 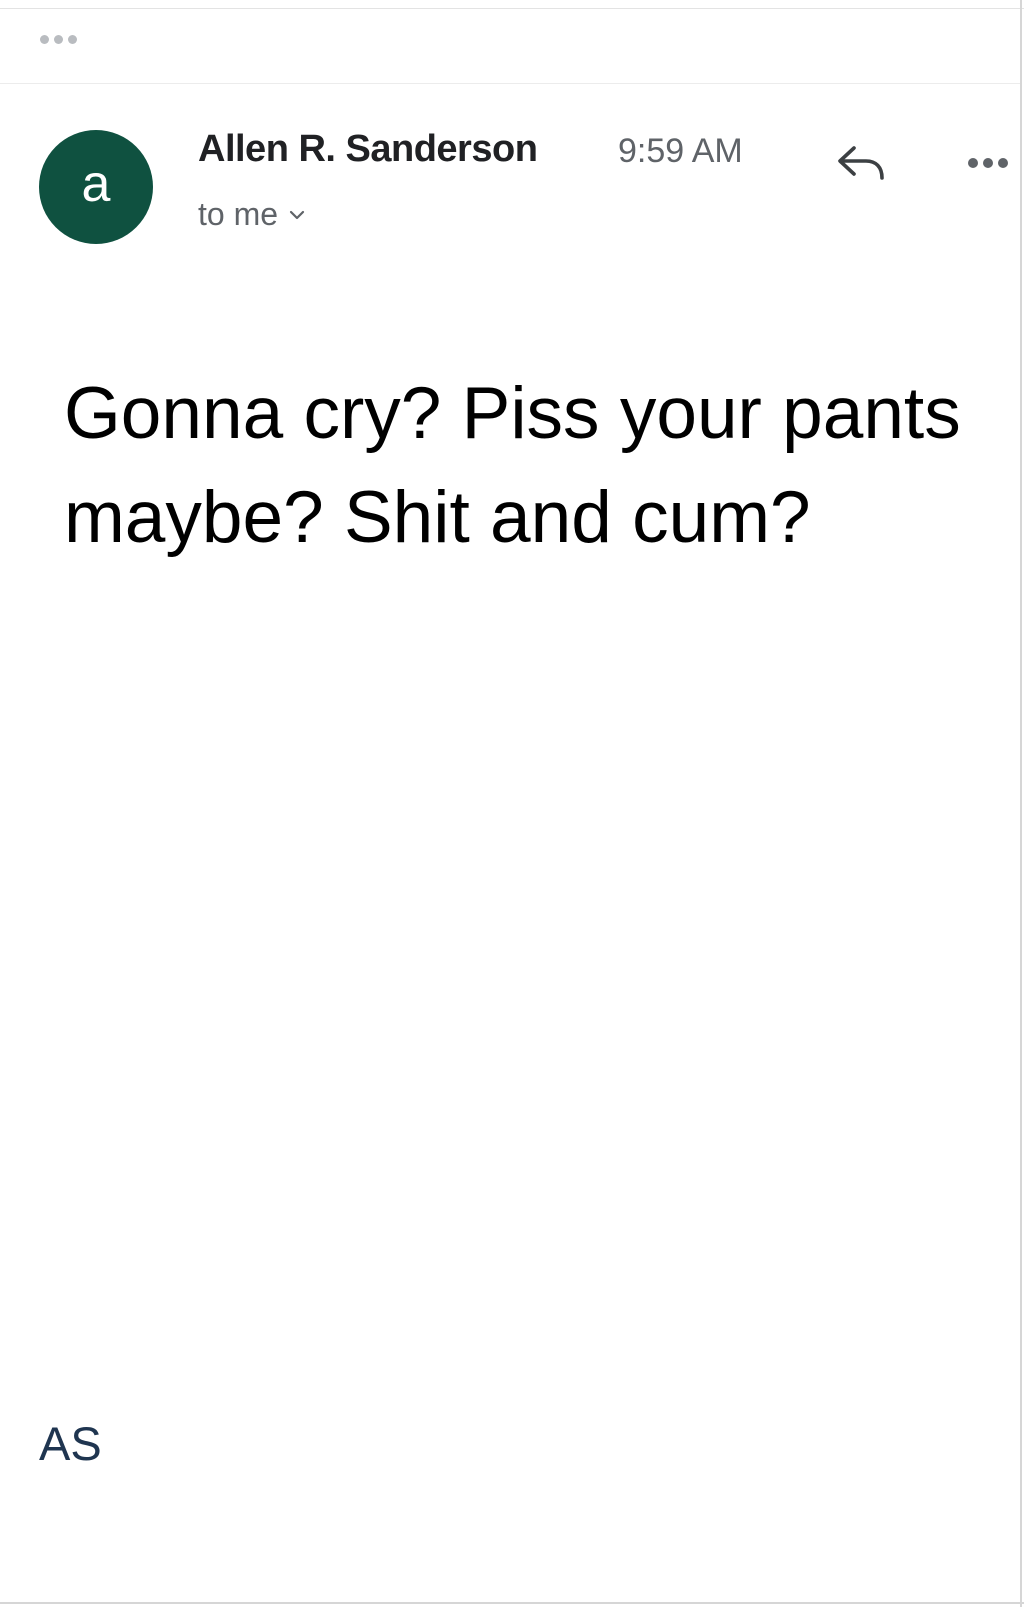 What do you see at coordinates (512, 1603) in the screenshot?
I see `frame-bottom-border` at bounding box center [512, 1603].